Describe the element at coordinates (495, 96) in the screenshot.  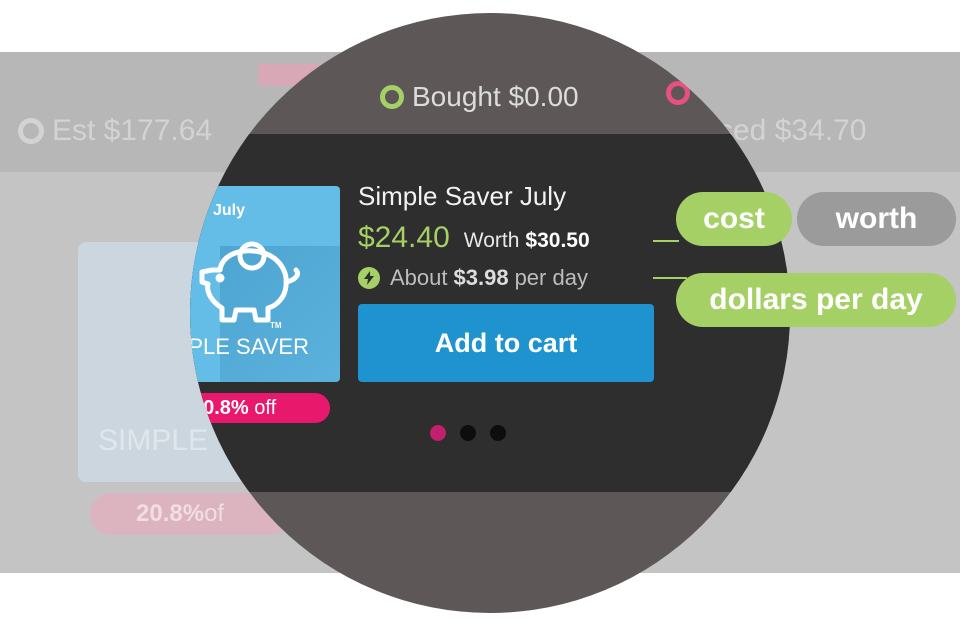
I see `bought-label: Bought $0.00` at that location.